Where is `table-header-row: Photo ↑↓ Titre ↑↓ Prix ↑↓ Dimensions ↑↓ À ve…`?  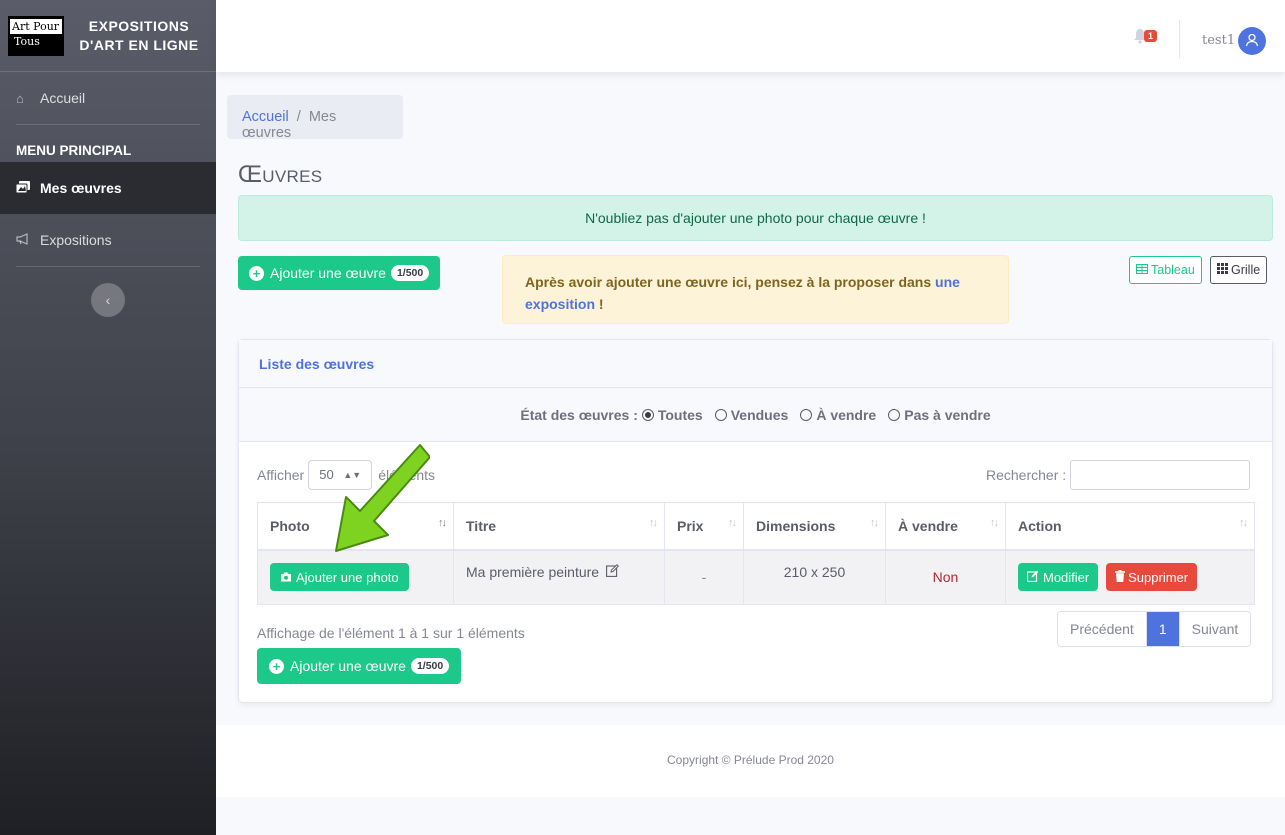
table-header-row: Photo ↑↓ Titre ↑↓ Prix ↑↓ Dimensions ↑↓ À ve… is located at coordinates (756, 526).